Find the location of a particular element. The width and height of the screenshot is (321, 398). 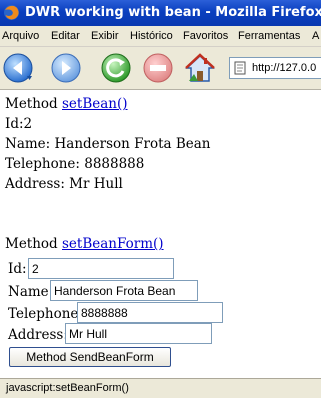

telephone-field is located at coordinates (150, 312).